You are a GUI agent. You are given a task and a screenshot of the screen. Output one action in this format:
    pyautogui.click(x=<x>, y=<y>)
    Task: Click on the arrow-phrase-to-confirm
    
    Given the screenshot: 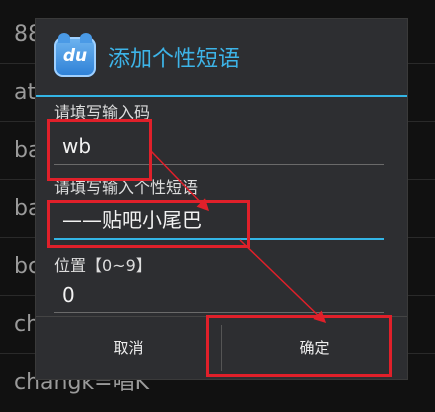 What is the action you would take?
    pyautogui.click(x=283, y=281)
    